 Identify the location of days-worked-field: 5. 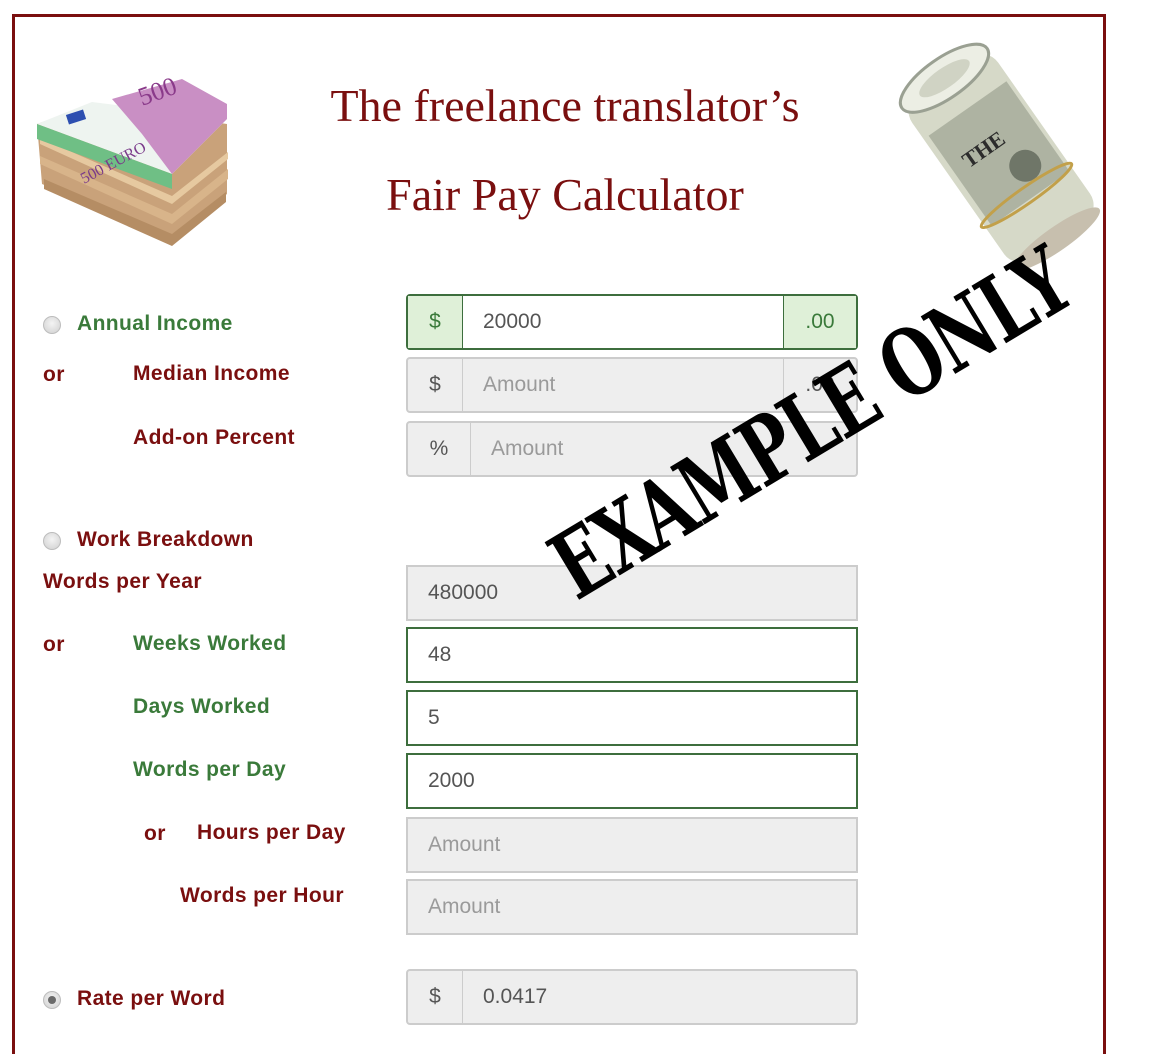
(632, 718).